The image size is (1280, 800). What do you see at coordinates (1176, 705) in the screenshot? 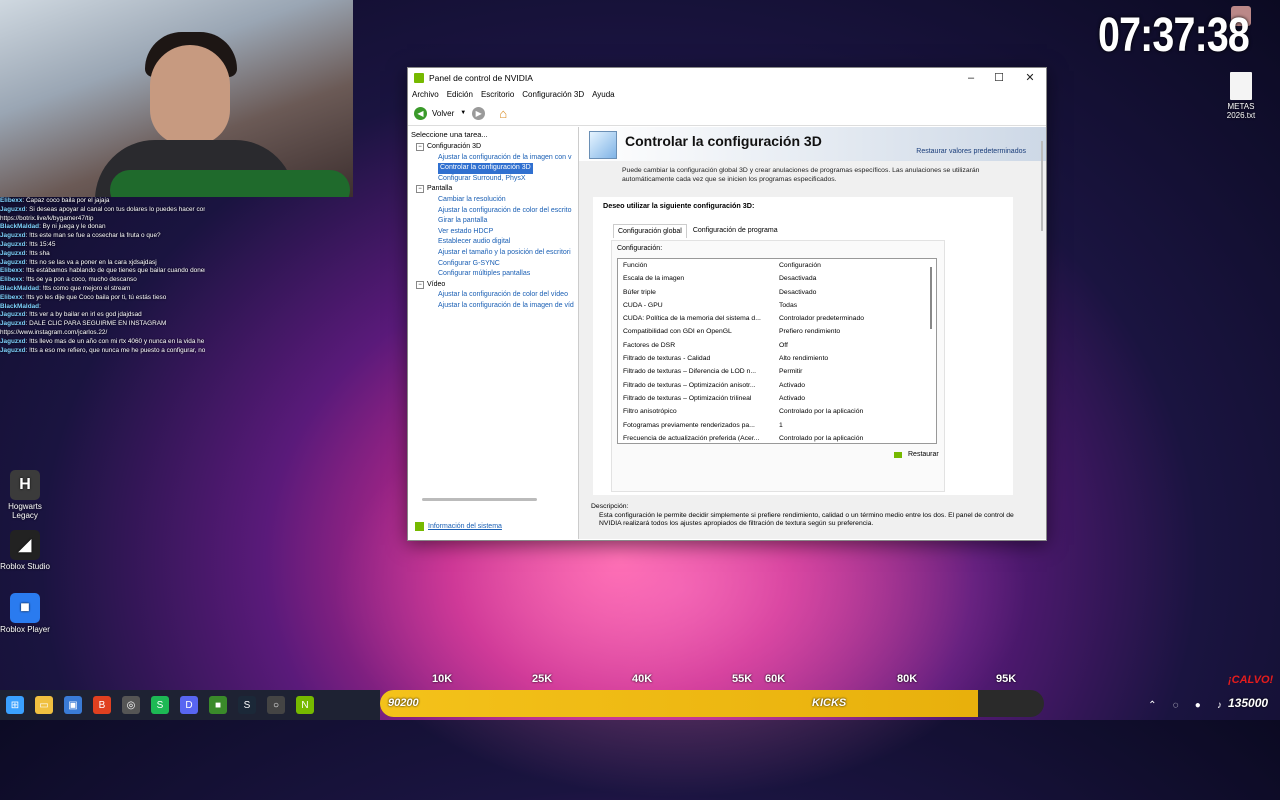
I see `network-icon: ◌` at bounding box center [1176, 705].